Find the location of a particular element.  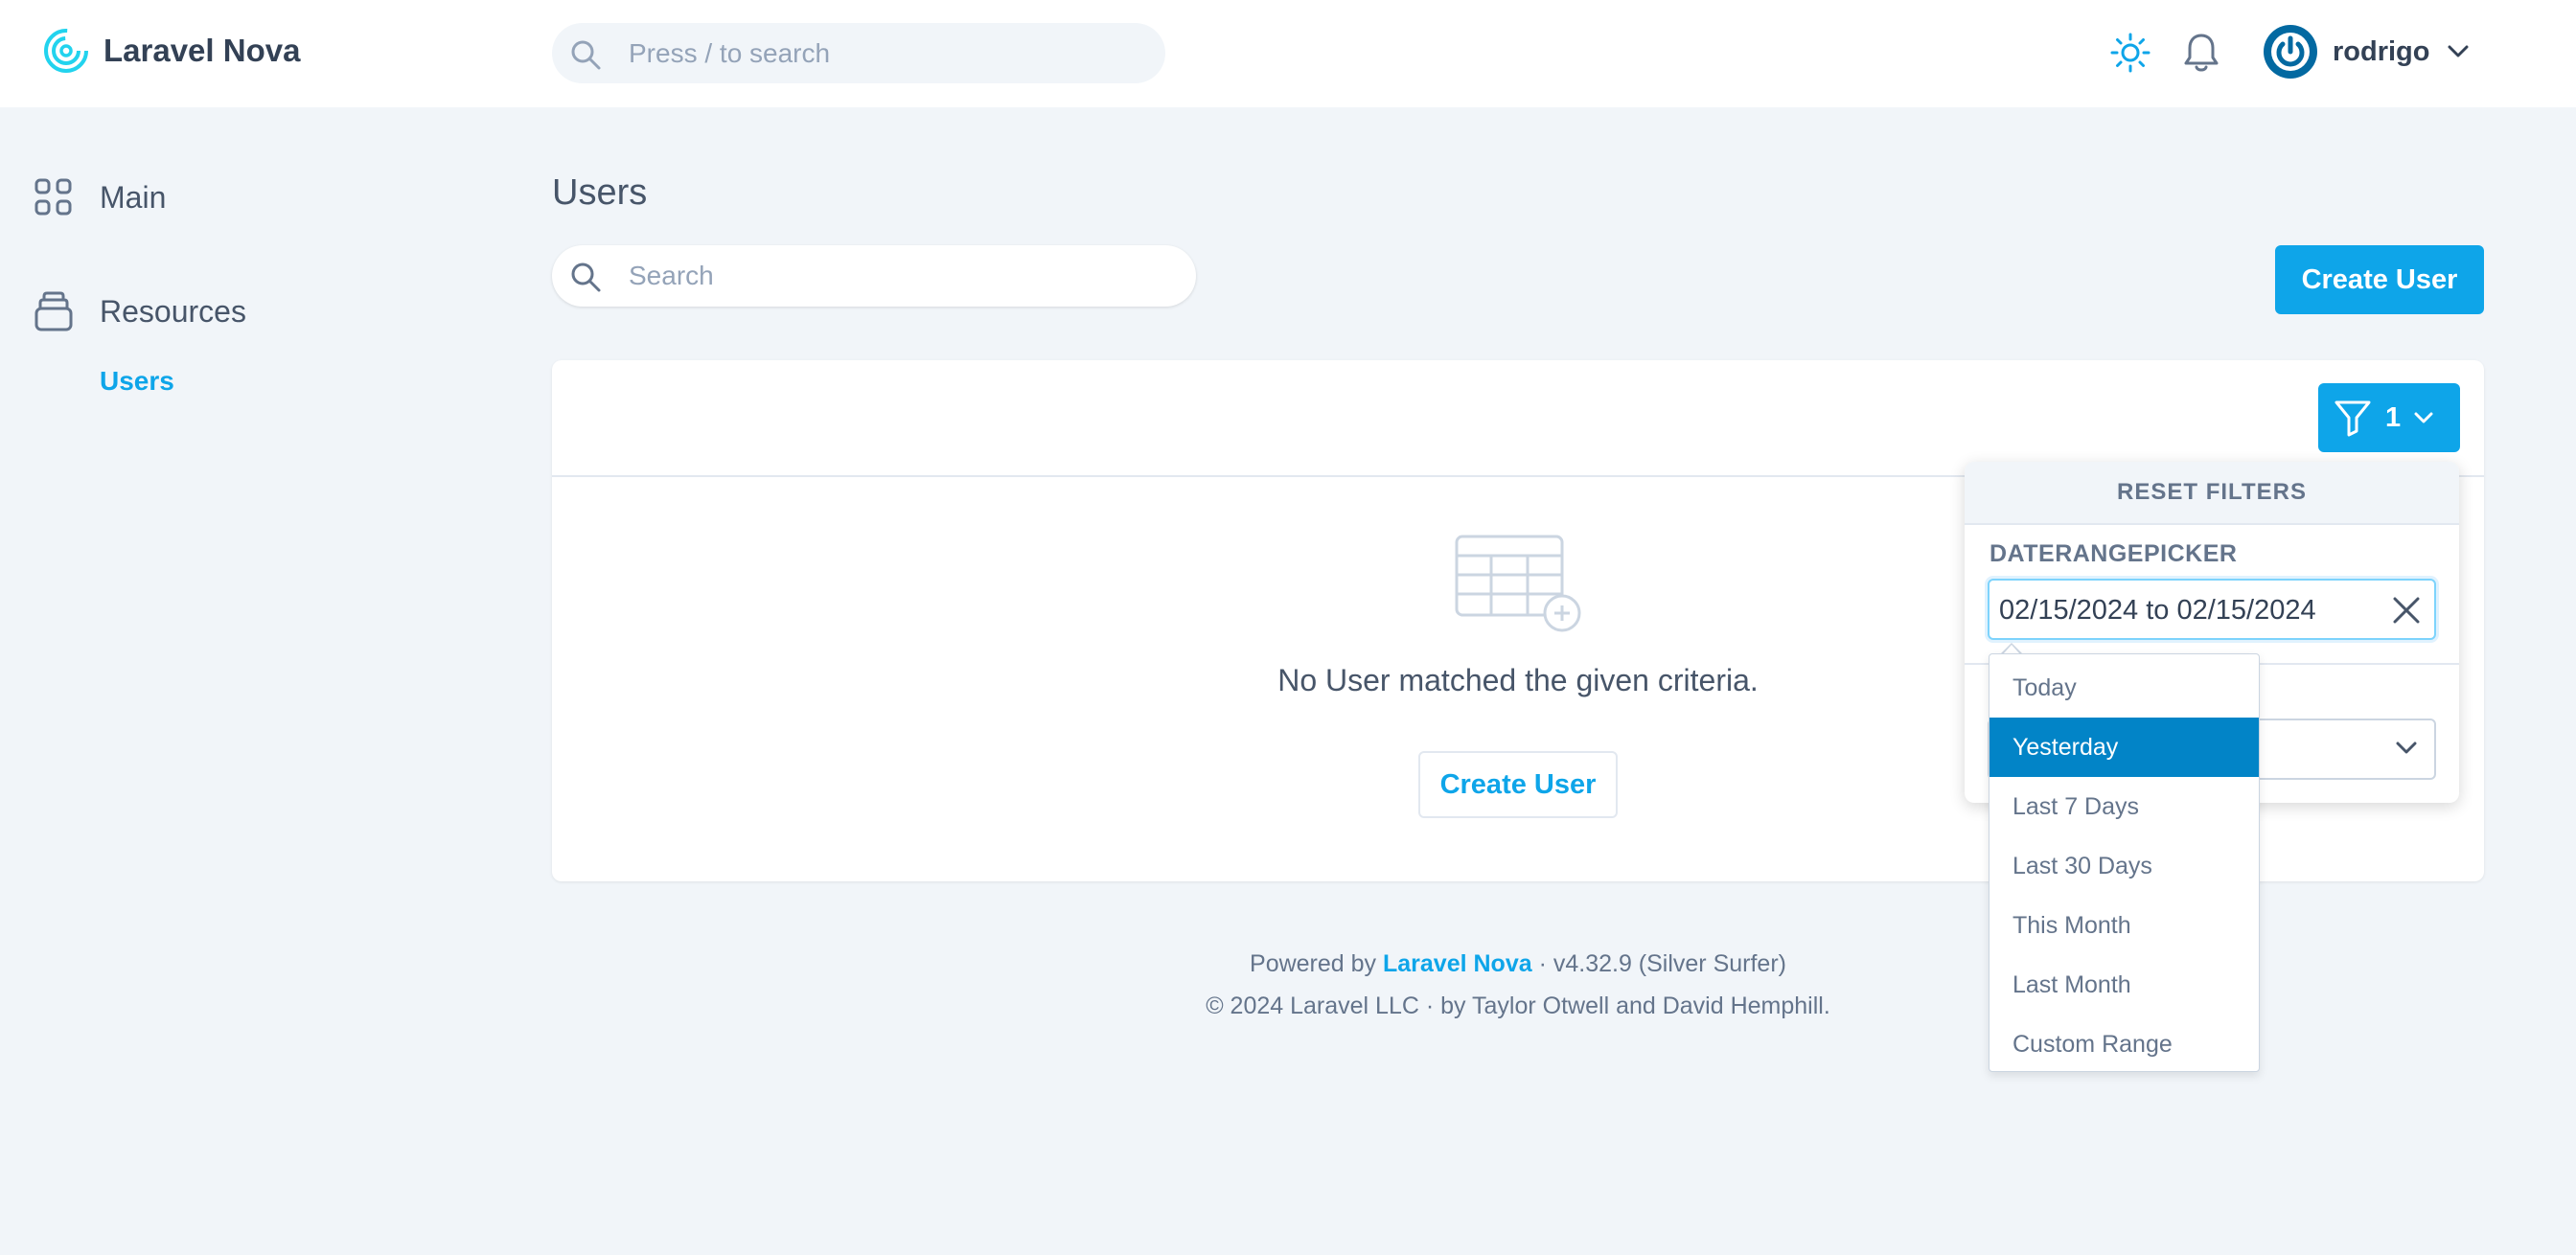

filter-dropdown-button: 1 is located at coordinates (2389, 417).